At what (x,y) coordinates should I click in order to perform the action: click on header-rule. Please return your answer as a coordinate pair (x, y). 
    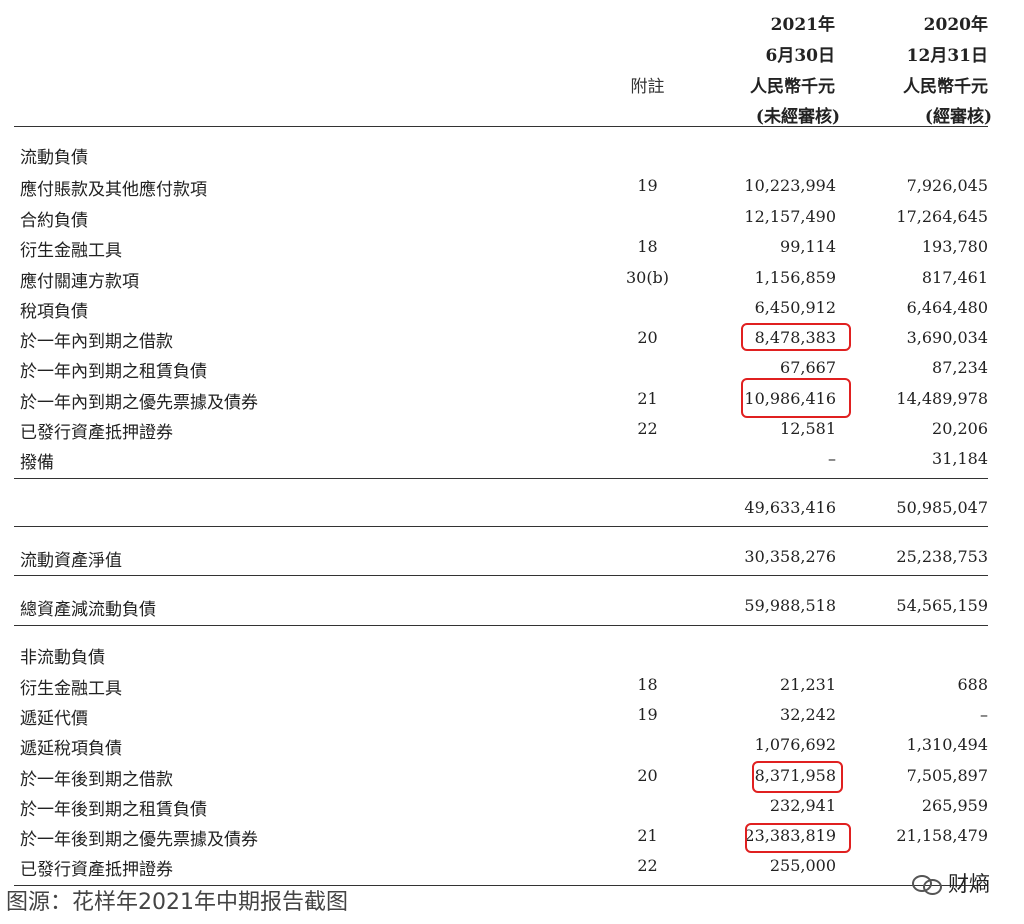
    Looking at the image, I should click on (501, 126).